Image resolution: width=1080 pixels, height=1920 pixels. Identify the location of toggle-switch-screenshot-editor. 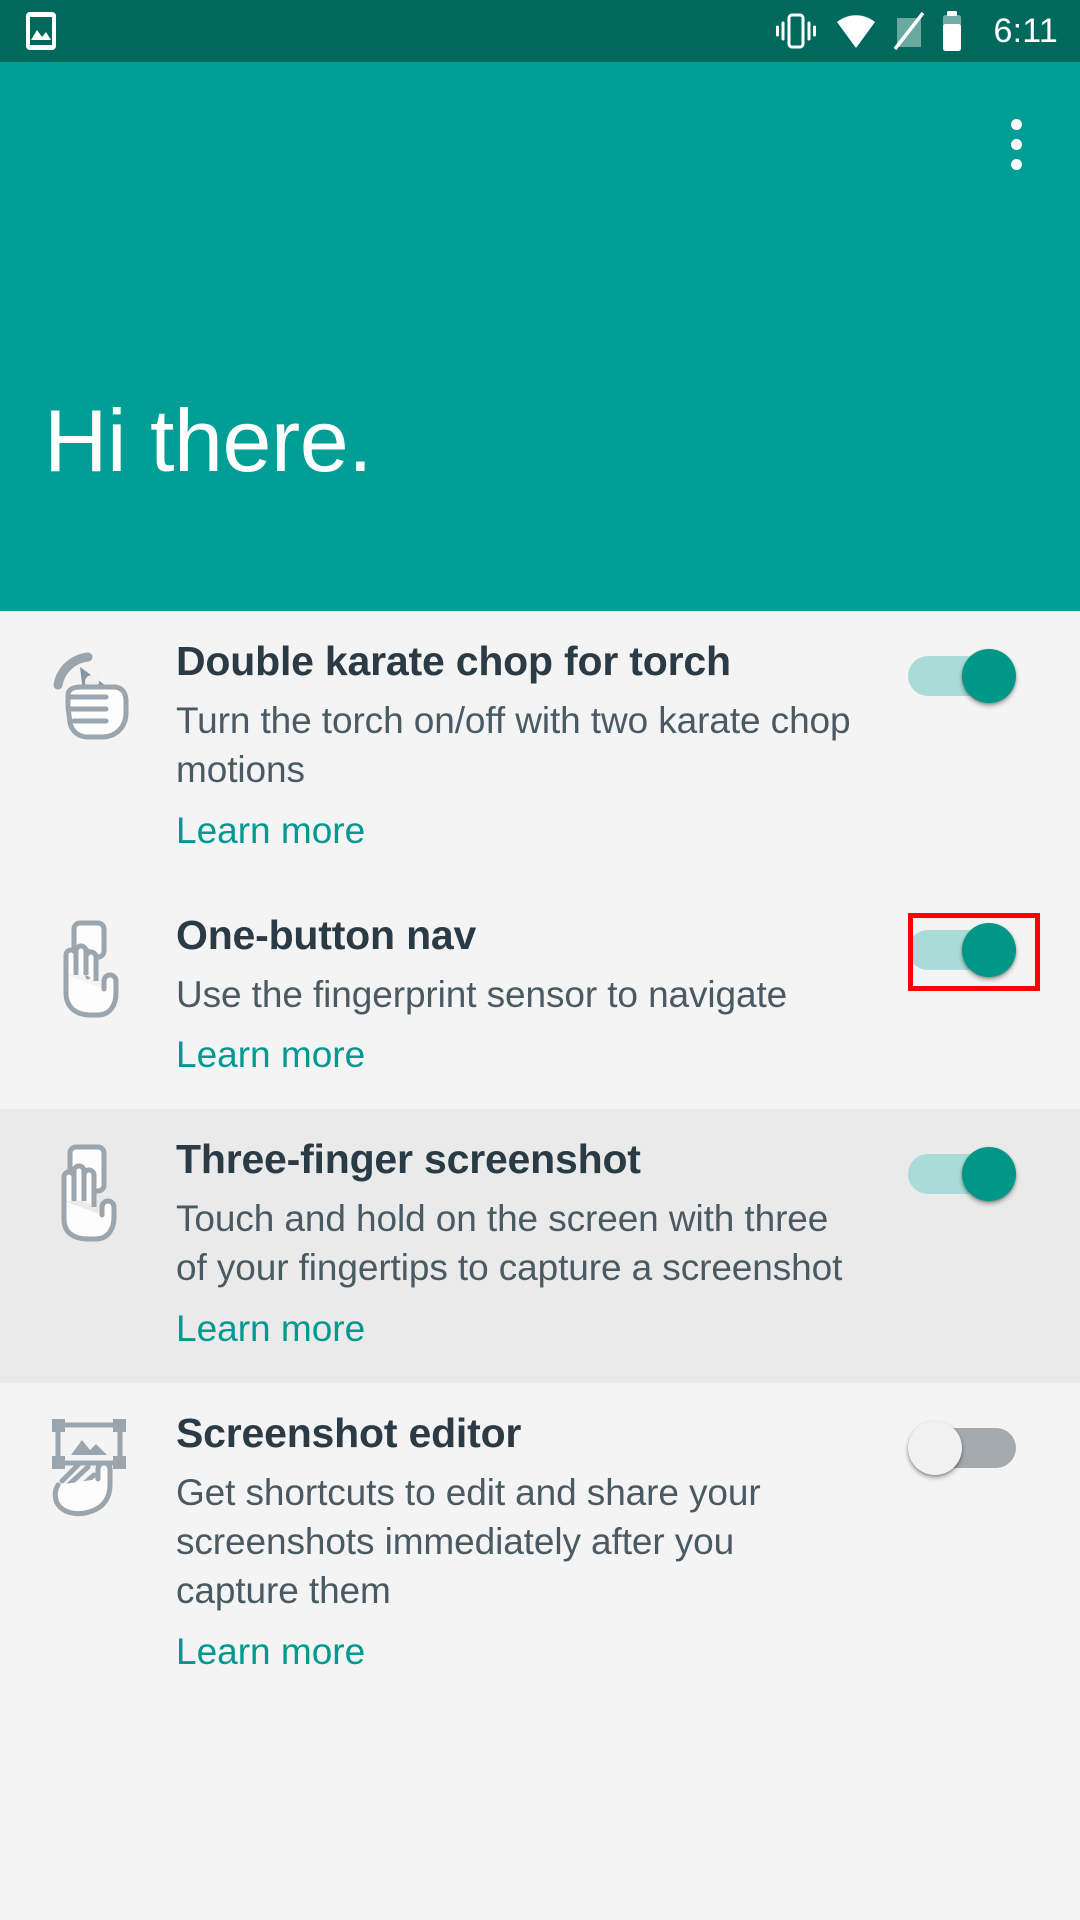
(962, 1448).